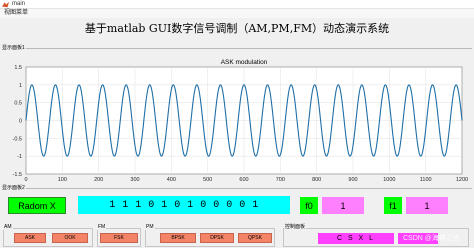 The height and width of the screenshot is (248, 474). Describe the element at coordinates (389, 180) in the screenshot. I see `x-tick-label-10: 1000` at that location.